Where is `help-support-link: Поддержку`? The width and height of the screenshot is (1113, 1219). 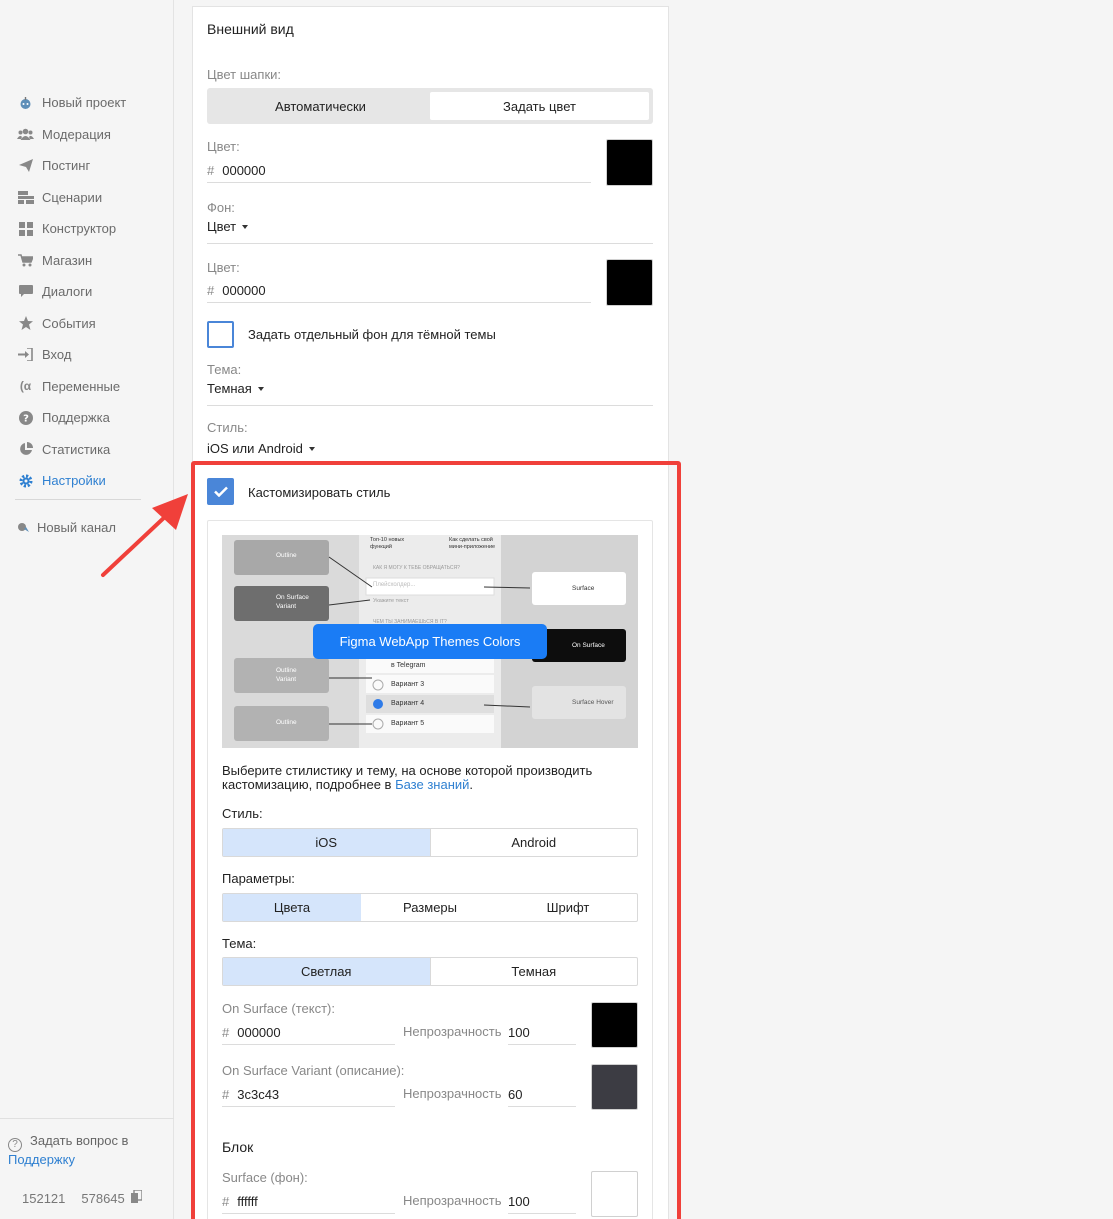 help-support-link: Поддержку is located at coordinates (41, 1159).